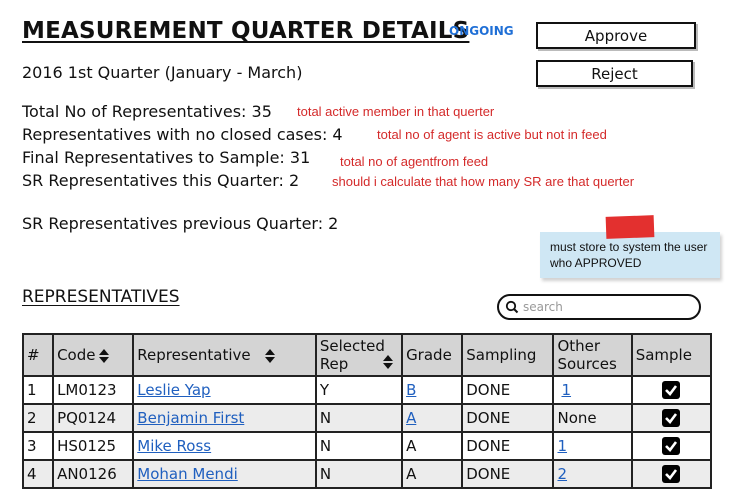  I want to click on representative-link: Mohan Mendi, so click(187, 474).